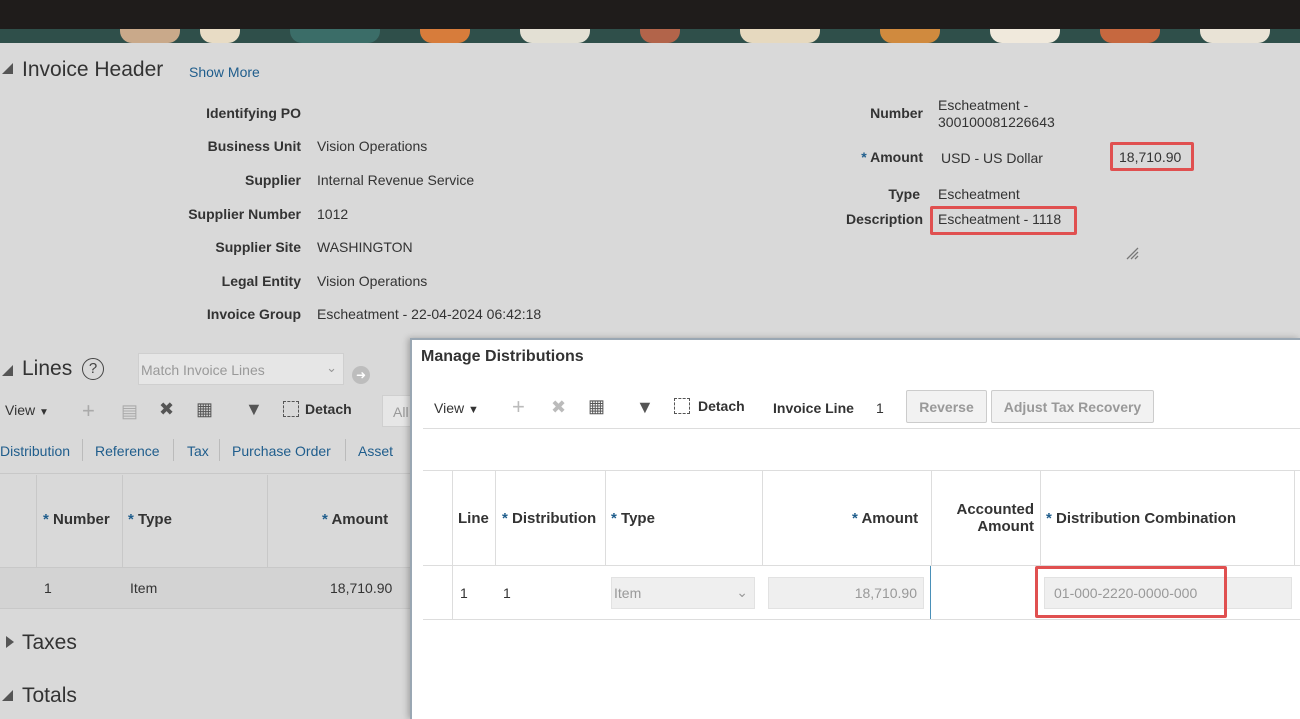 Image resolution: width=1300 pixels, height=719 pixels. What do you see at coordinates (683, 593) in the screenshot?
I see `dist-row-type-select: Item ⌄` at bounding box center [683, 593].